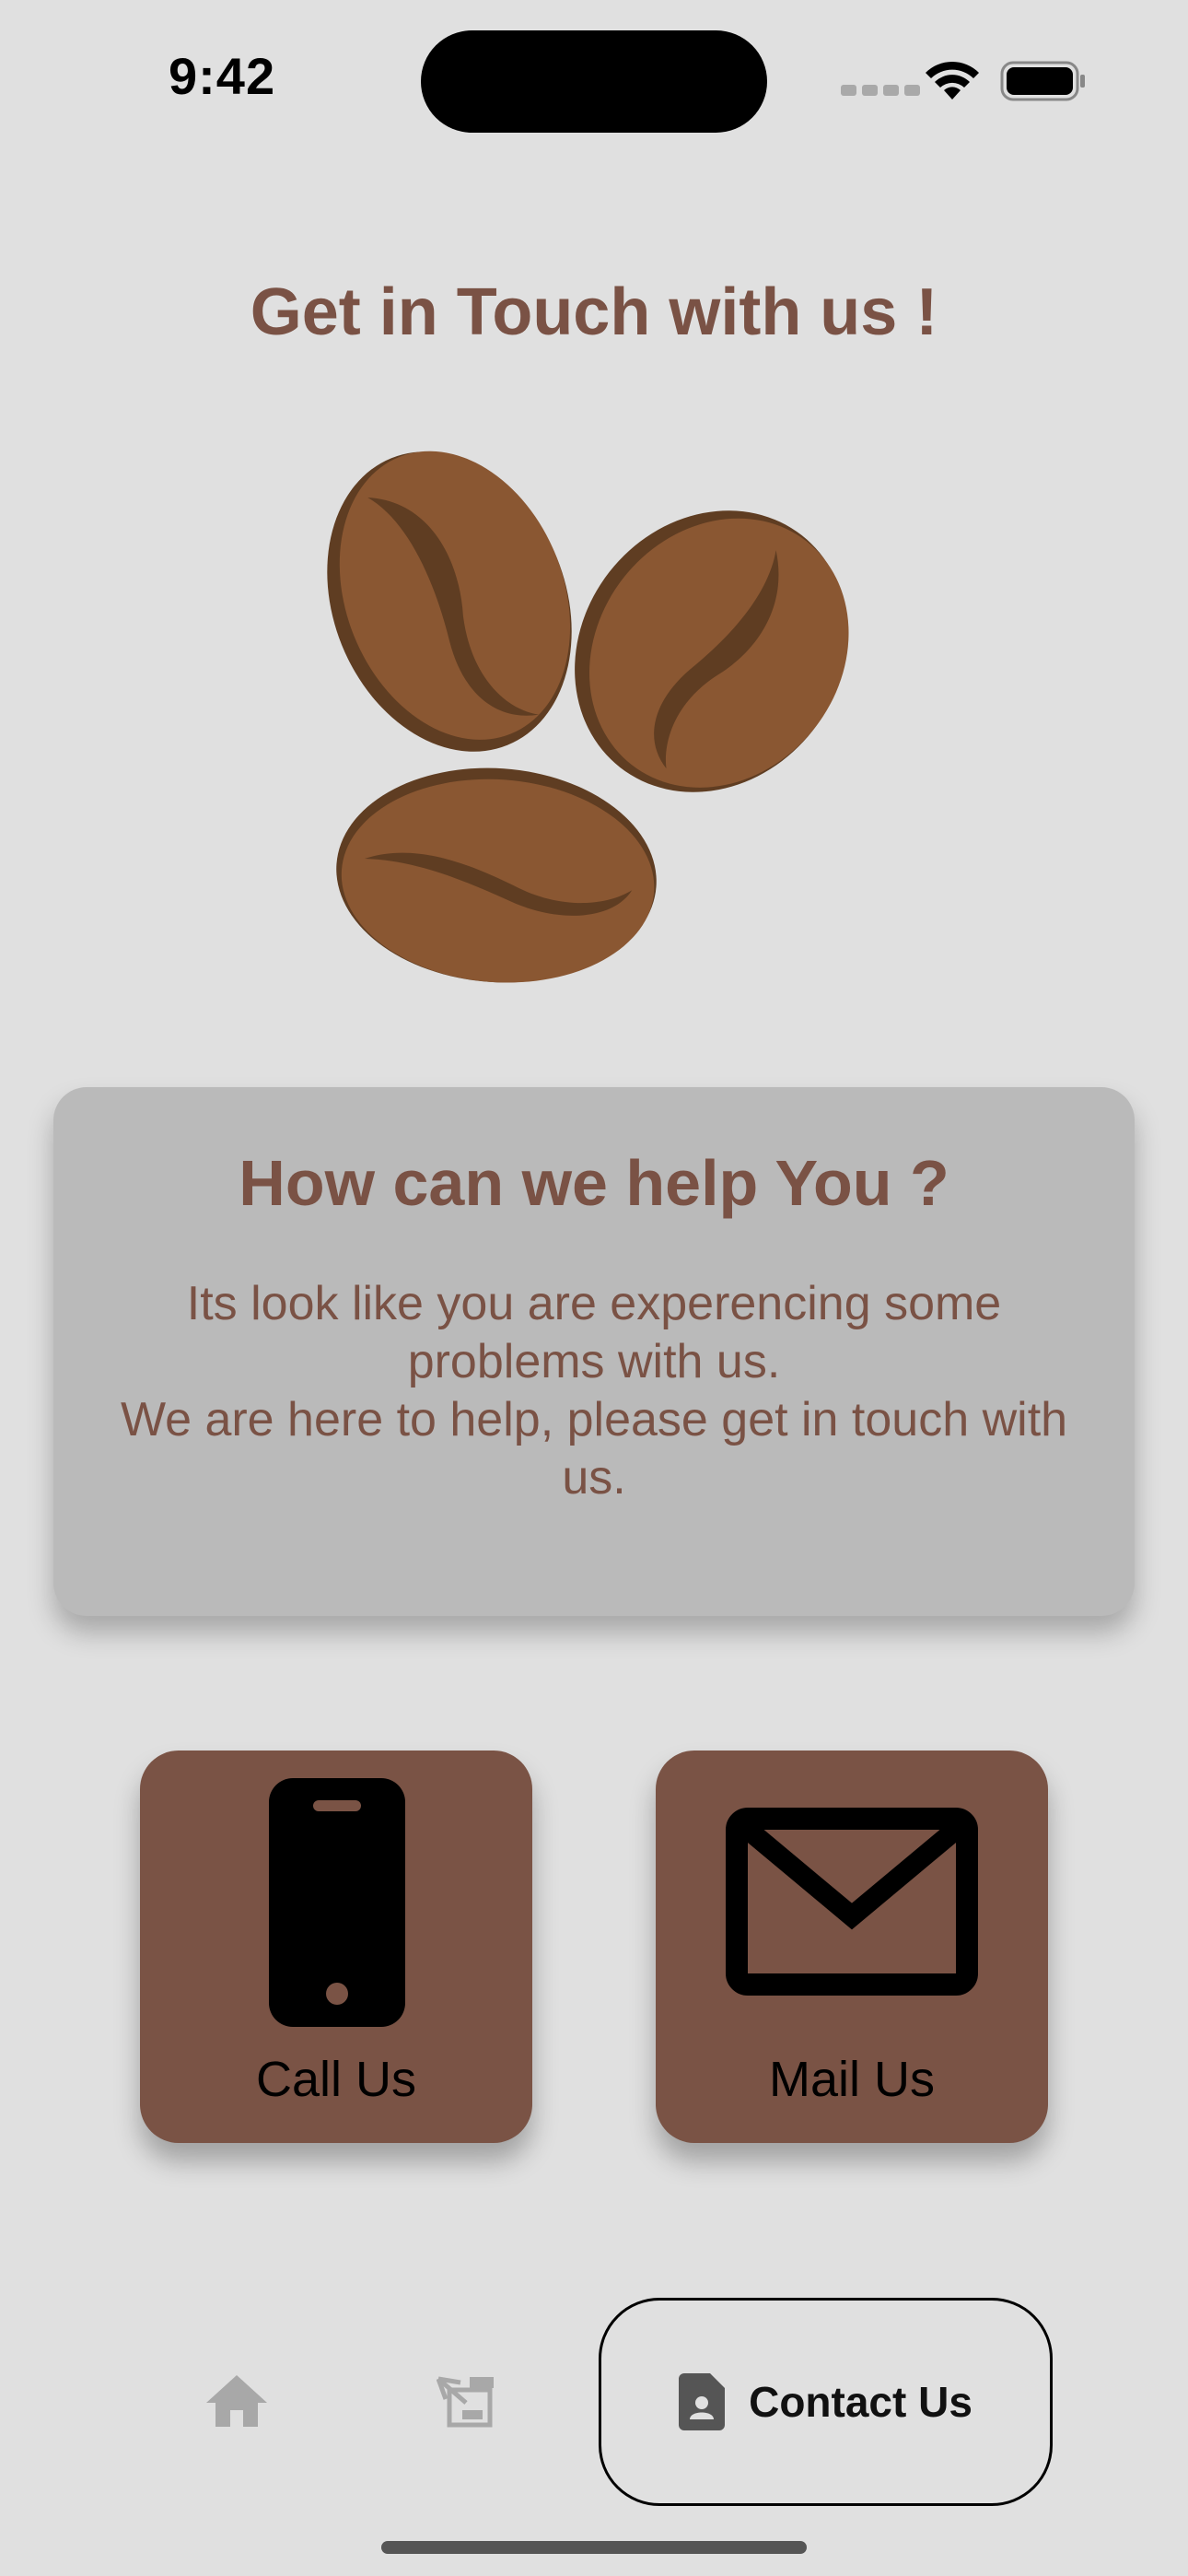 The height and width of the screenshot is (2576, 1188). I want to click on help-heading: How can we help You ?, so click(594, 1183).